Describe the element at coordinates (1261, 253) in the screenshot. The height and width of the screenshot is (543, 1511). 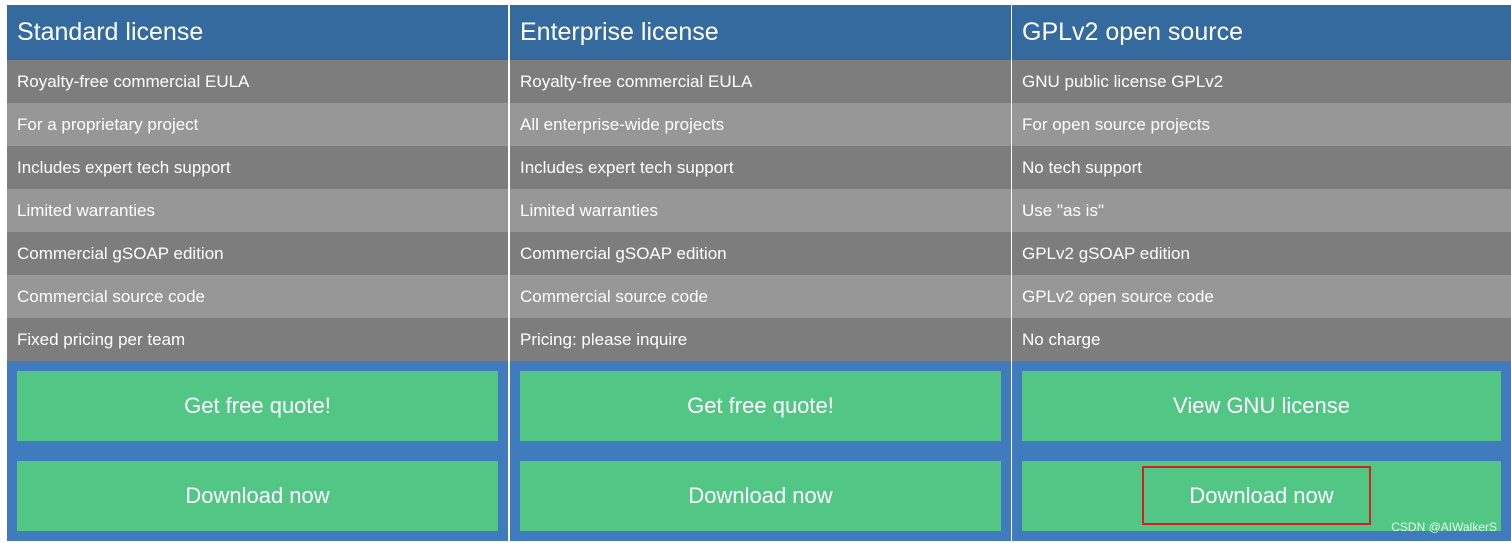
I see `feature-row: GPLv2 gSOAP edition` at that location.